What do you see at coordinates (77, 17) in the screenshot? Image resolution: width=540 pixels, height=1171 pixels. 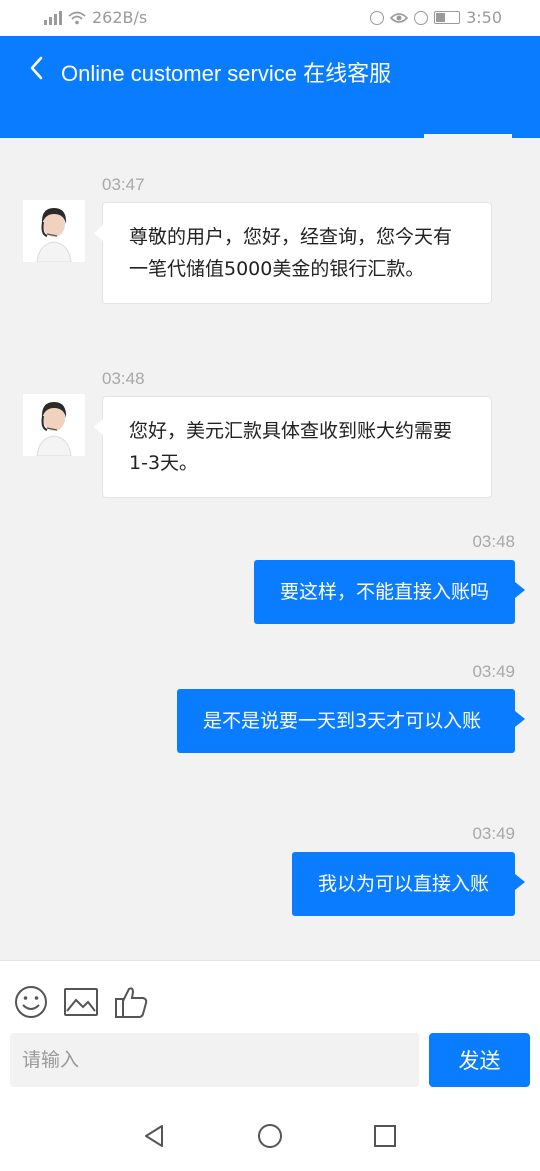 I see `wifi-icon` at bounding box center [77, 17].